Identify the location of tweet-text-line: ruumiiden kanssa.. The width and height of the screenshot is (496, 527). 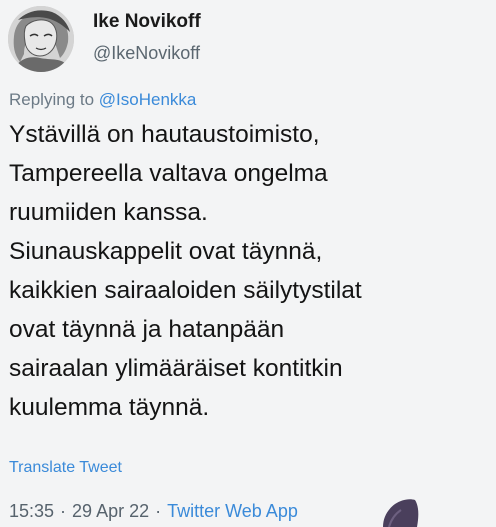
(108, 212).